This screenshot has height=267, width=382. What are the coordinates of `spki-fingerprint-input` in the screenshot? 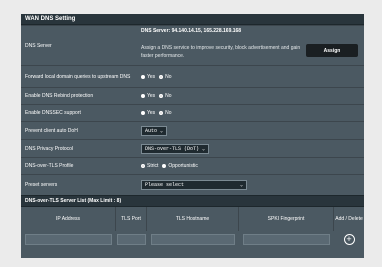 It's located at (286, 239).